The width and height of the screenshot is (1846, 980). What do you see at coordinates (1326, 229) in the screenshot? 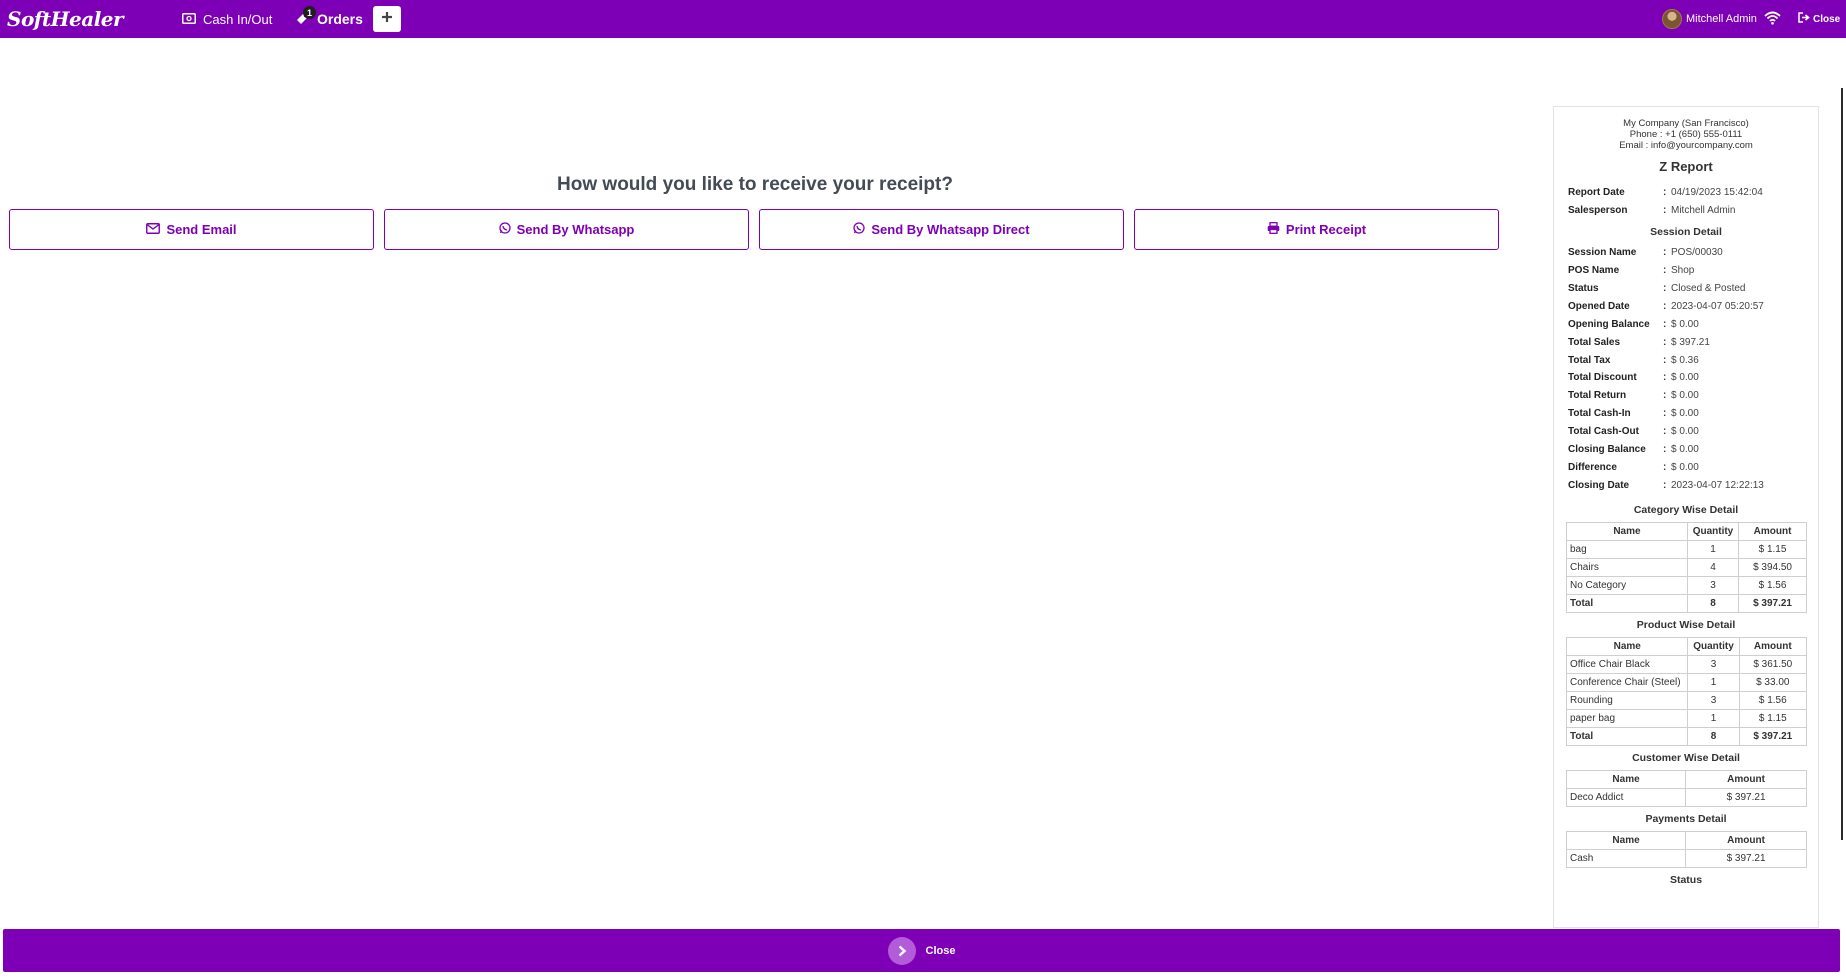
I see `print-receipt-label: Print Receipt` at bounding box center [1326, 229].